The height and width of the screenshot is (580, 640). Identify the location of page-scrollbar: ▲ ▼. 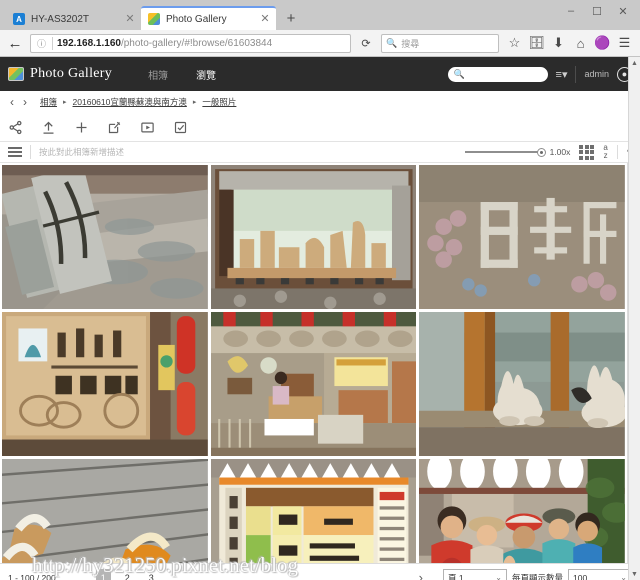
(634, 318).